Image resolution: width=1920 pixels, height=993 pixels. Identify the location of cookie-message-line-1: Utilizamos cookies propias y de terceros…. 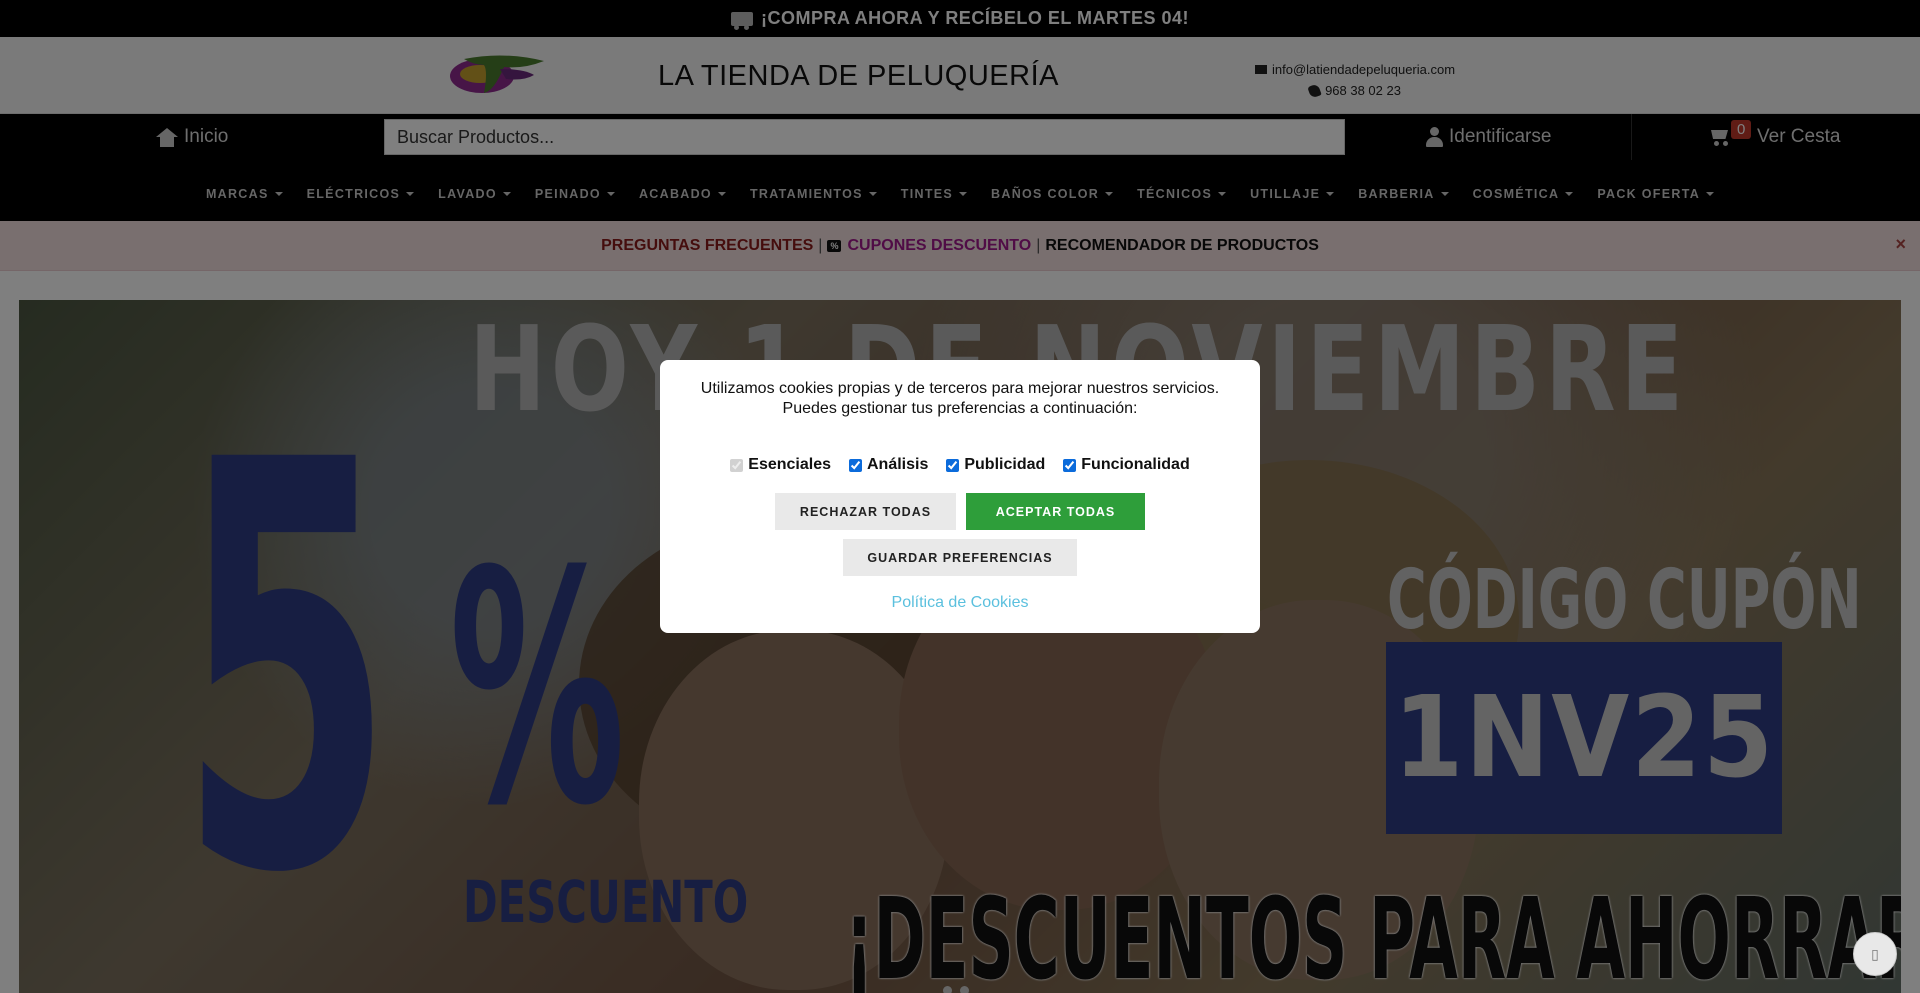
(960, 388).